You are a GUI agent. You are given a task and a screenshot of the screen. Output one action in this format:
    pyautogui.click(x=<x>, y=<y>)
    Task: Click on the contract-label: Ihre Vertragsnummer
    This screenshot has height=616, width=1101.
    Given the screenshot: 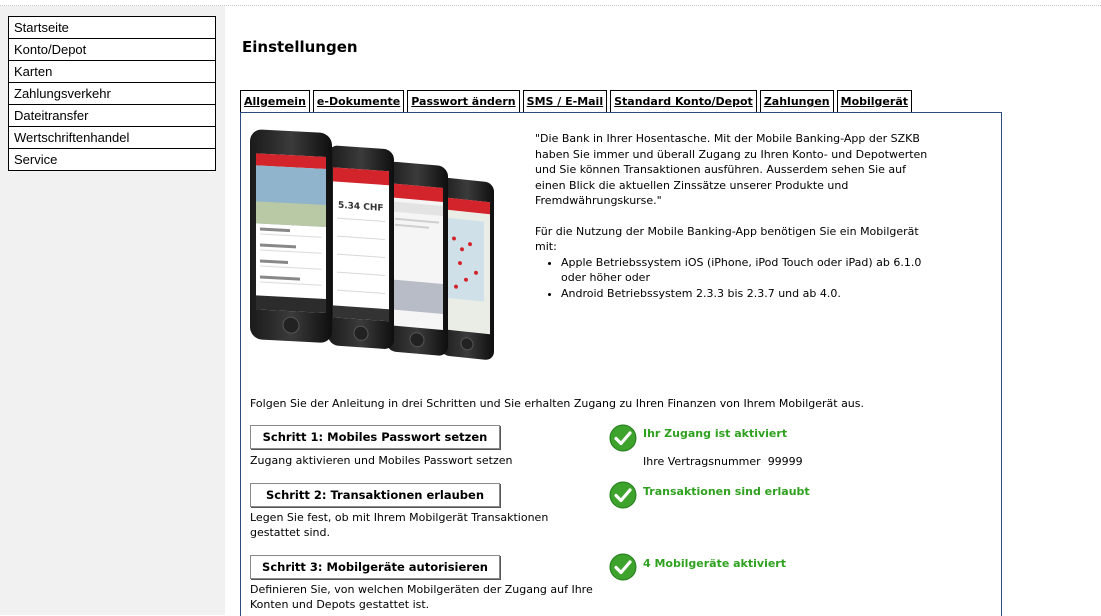 What is the action you would take?
    pyautogui.click(x=702, y=461)
    